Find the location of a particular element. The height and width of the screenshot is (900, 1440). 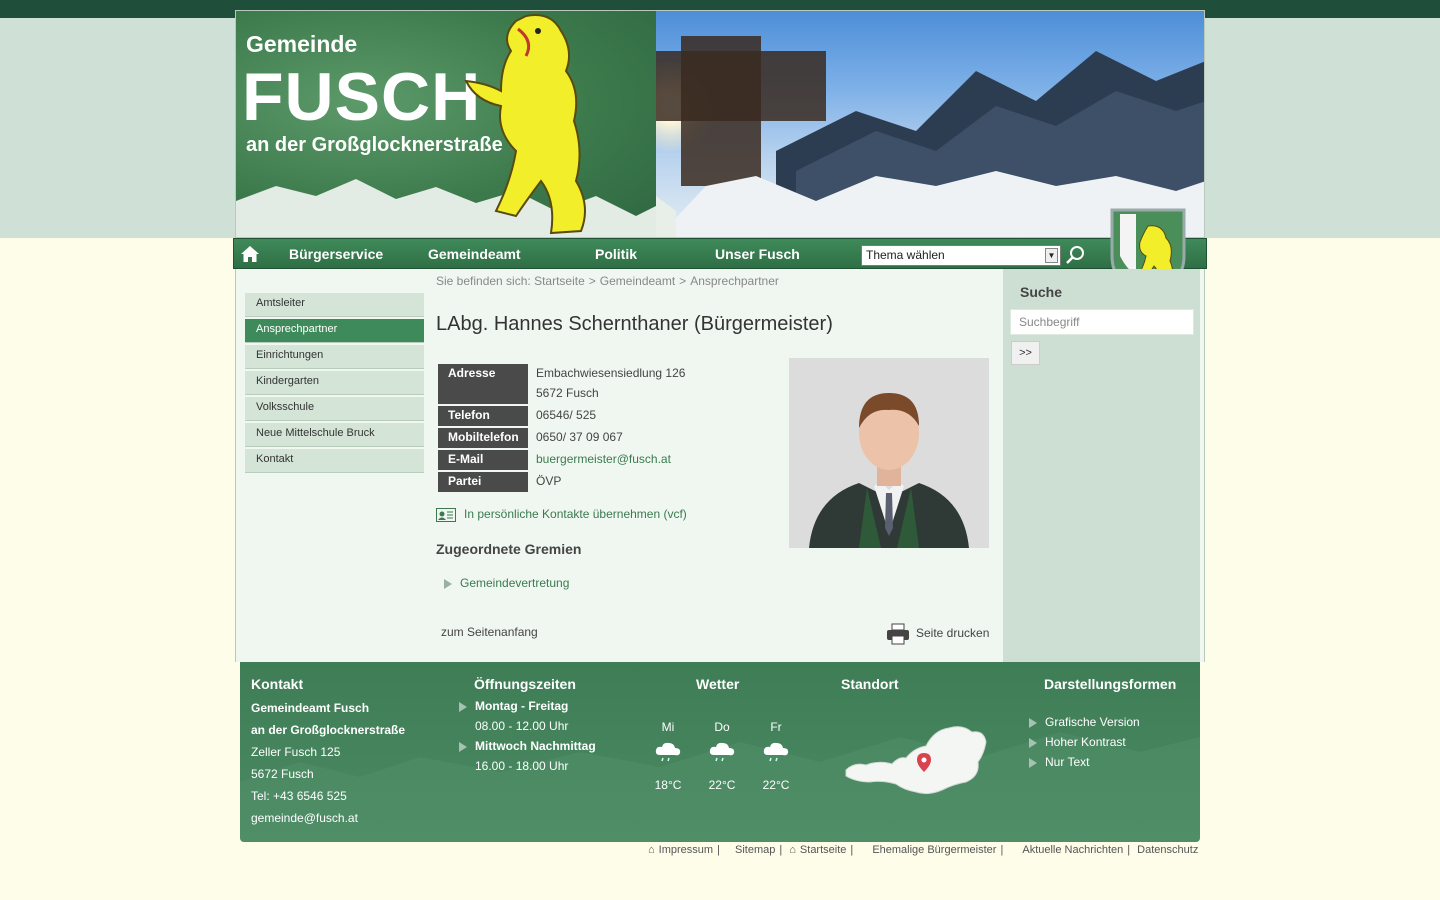

sidebar-item-kontakt: Kontakt is located at coordinates (334, 461).